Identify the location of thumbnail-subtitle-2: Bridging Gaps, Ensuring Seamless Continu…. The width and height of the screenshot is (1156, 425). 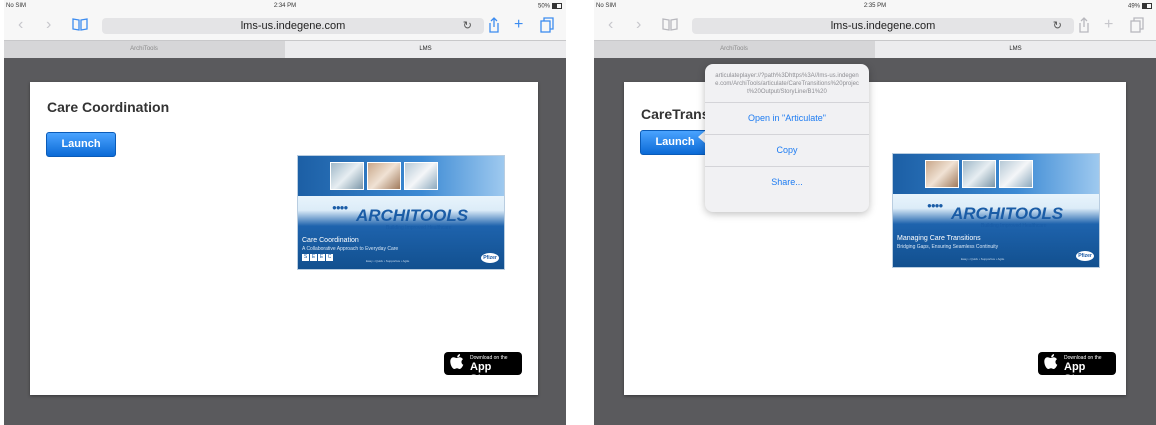
(948, 247).